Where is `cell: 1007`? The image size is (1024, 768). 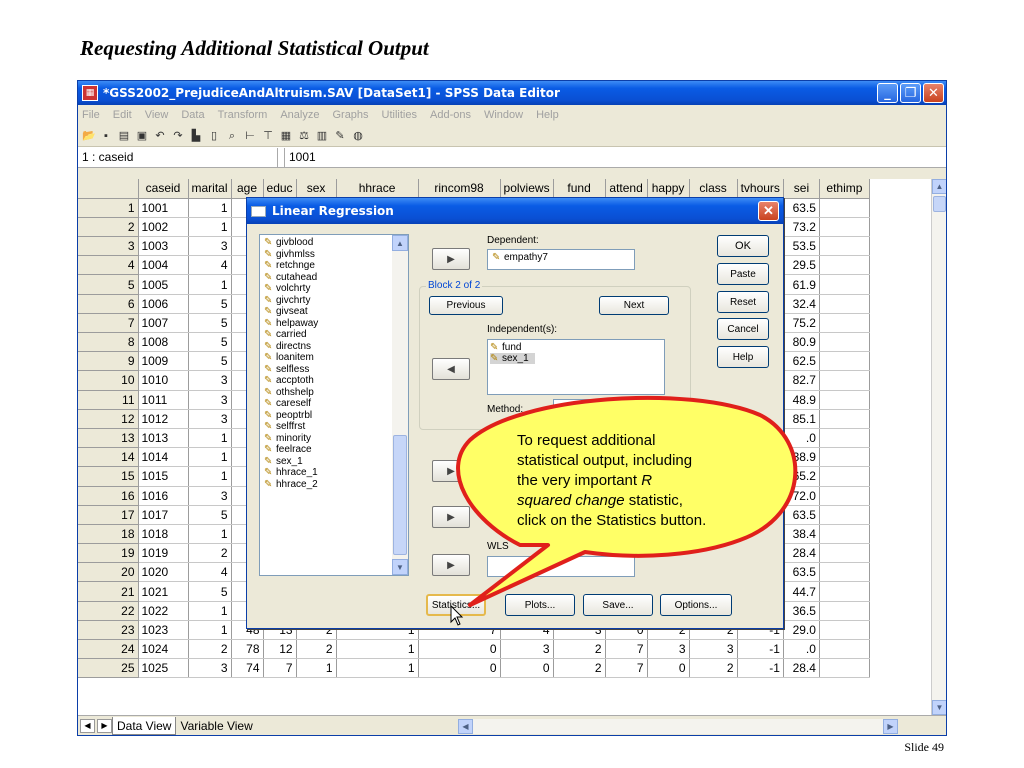 cell: 1007 is located at coordinates (163, 323).